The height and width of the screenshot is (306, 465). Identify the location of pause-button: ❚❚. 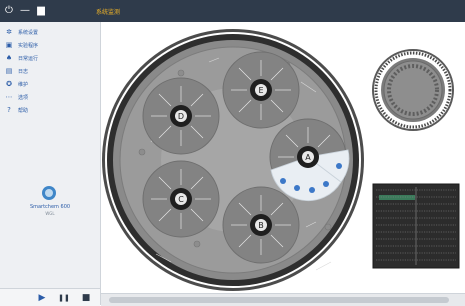
(64, 298).